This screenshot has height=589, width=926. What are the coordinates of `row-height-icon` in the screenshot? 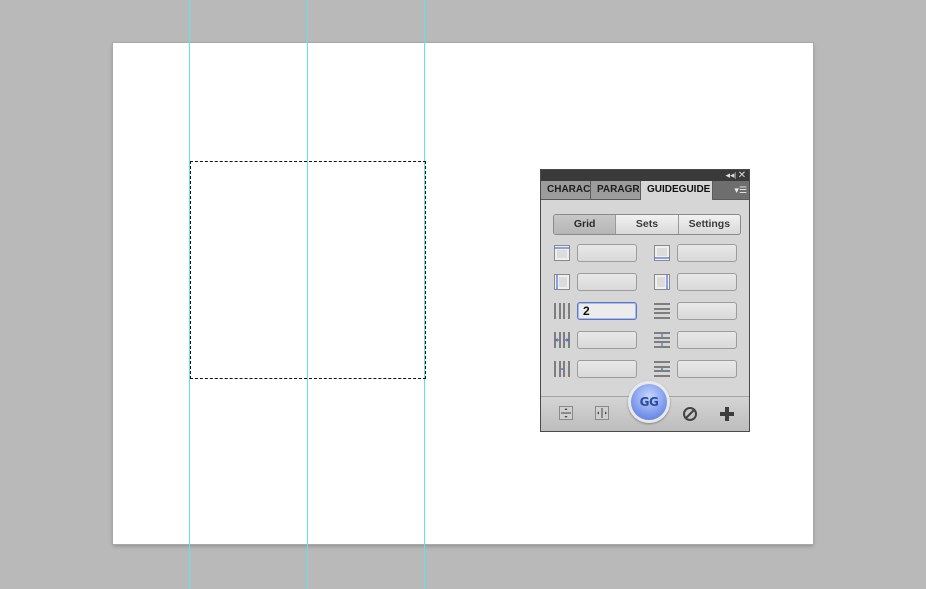 It's located at (662, 340).